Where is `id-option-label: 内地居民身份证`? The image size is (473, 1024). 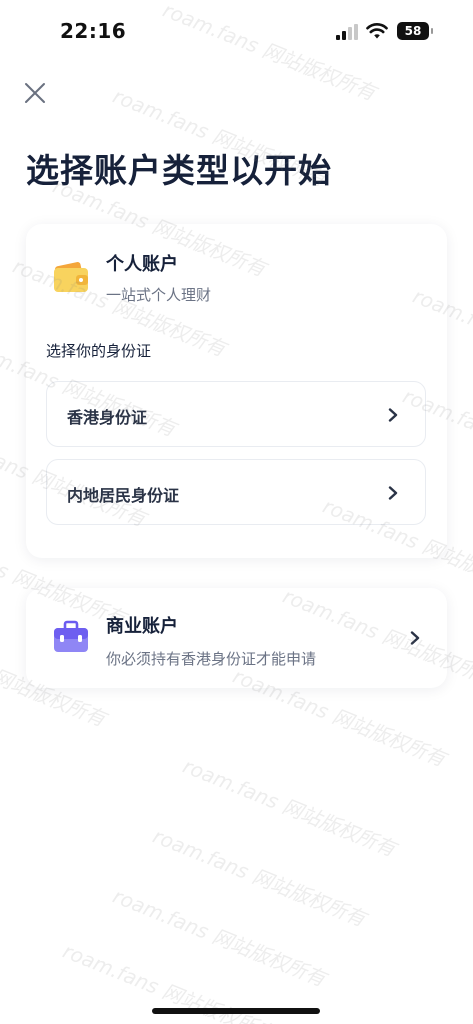 id-option-label: 内地居民身份证 is located at coordinates (123, 495).